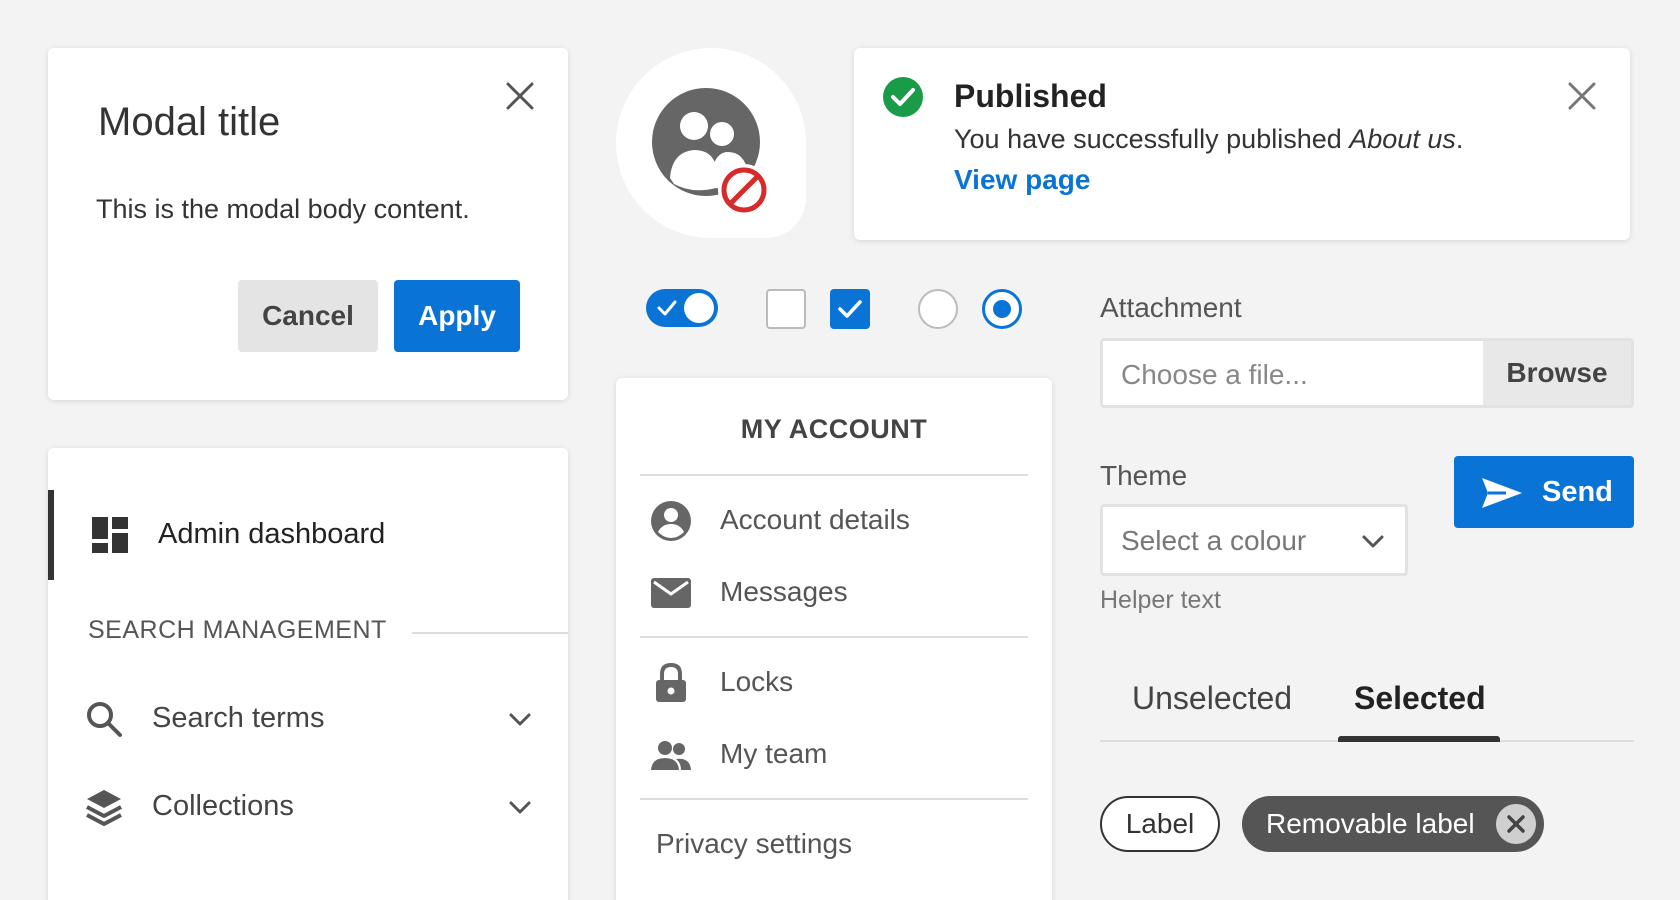 This screenshot has height=900, width=1680. Describe the element at coordinates (1420, 698) in the screenshot. I see `tab-selected: Selected` at that location.